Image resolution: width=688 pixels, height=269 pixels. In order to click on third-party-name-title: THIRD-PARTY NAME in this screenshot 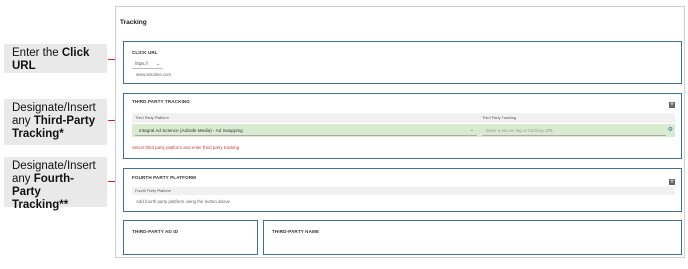, I will do `click(296, 231)`.